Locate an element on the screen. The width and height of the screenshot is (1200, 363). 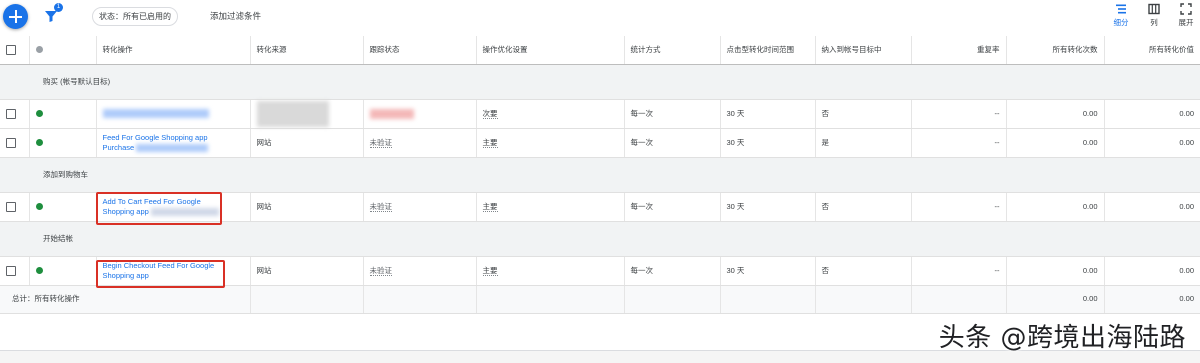
action-link-line2: Purchase is located at coordinates (173, 148).